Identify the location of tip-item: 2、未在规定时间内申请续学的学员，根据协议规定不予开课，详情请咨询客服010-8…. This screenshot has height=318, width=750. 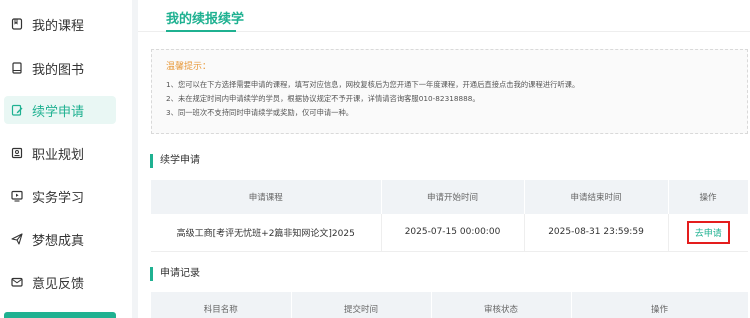
(323, 98).